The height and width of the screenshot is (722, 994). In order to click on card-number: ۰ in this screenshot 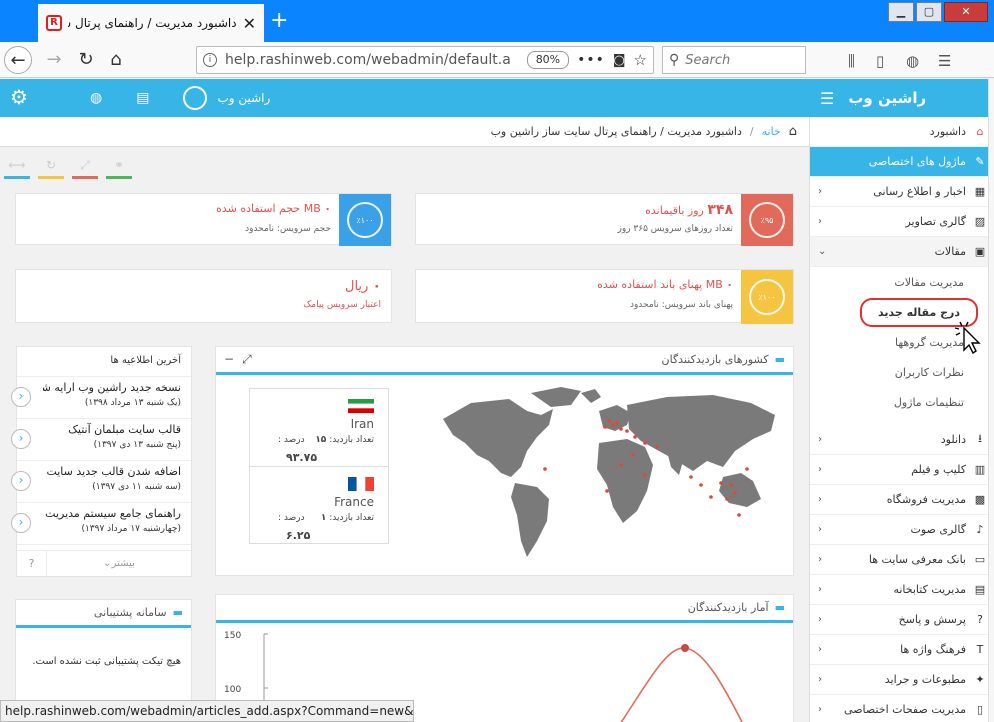, I will do `click(376, 286)`.